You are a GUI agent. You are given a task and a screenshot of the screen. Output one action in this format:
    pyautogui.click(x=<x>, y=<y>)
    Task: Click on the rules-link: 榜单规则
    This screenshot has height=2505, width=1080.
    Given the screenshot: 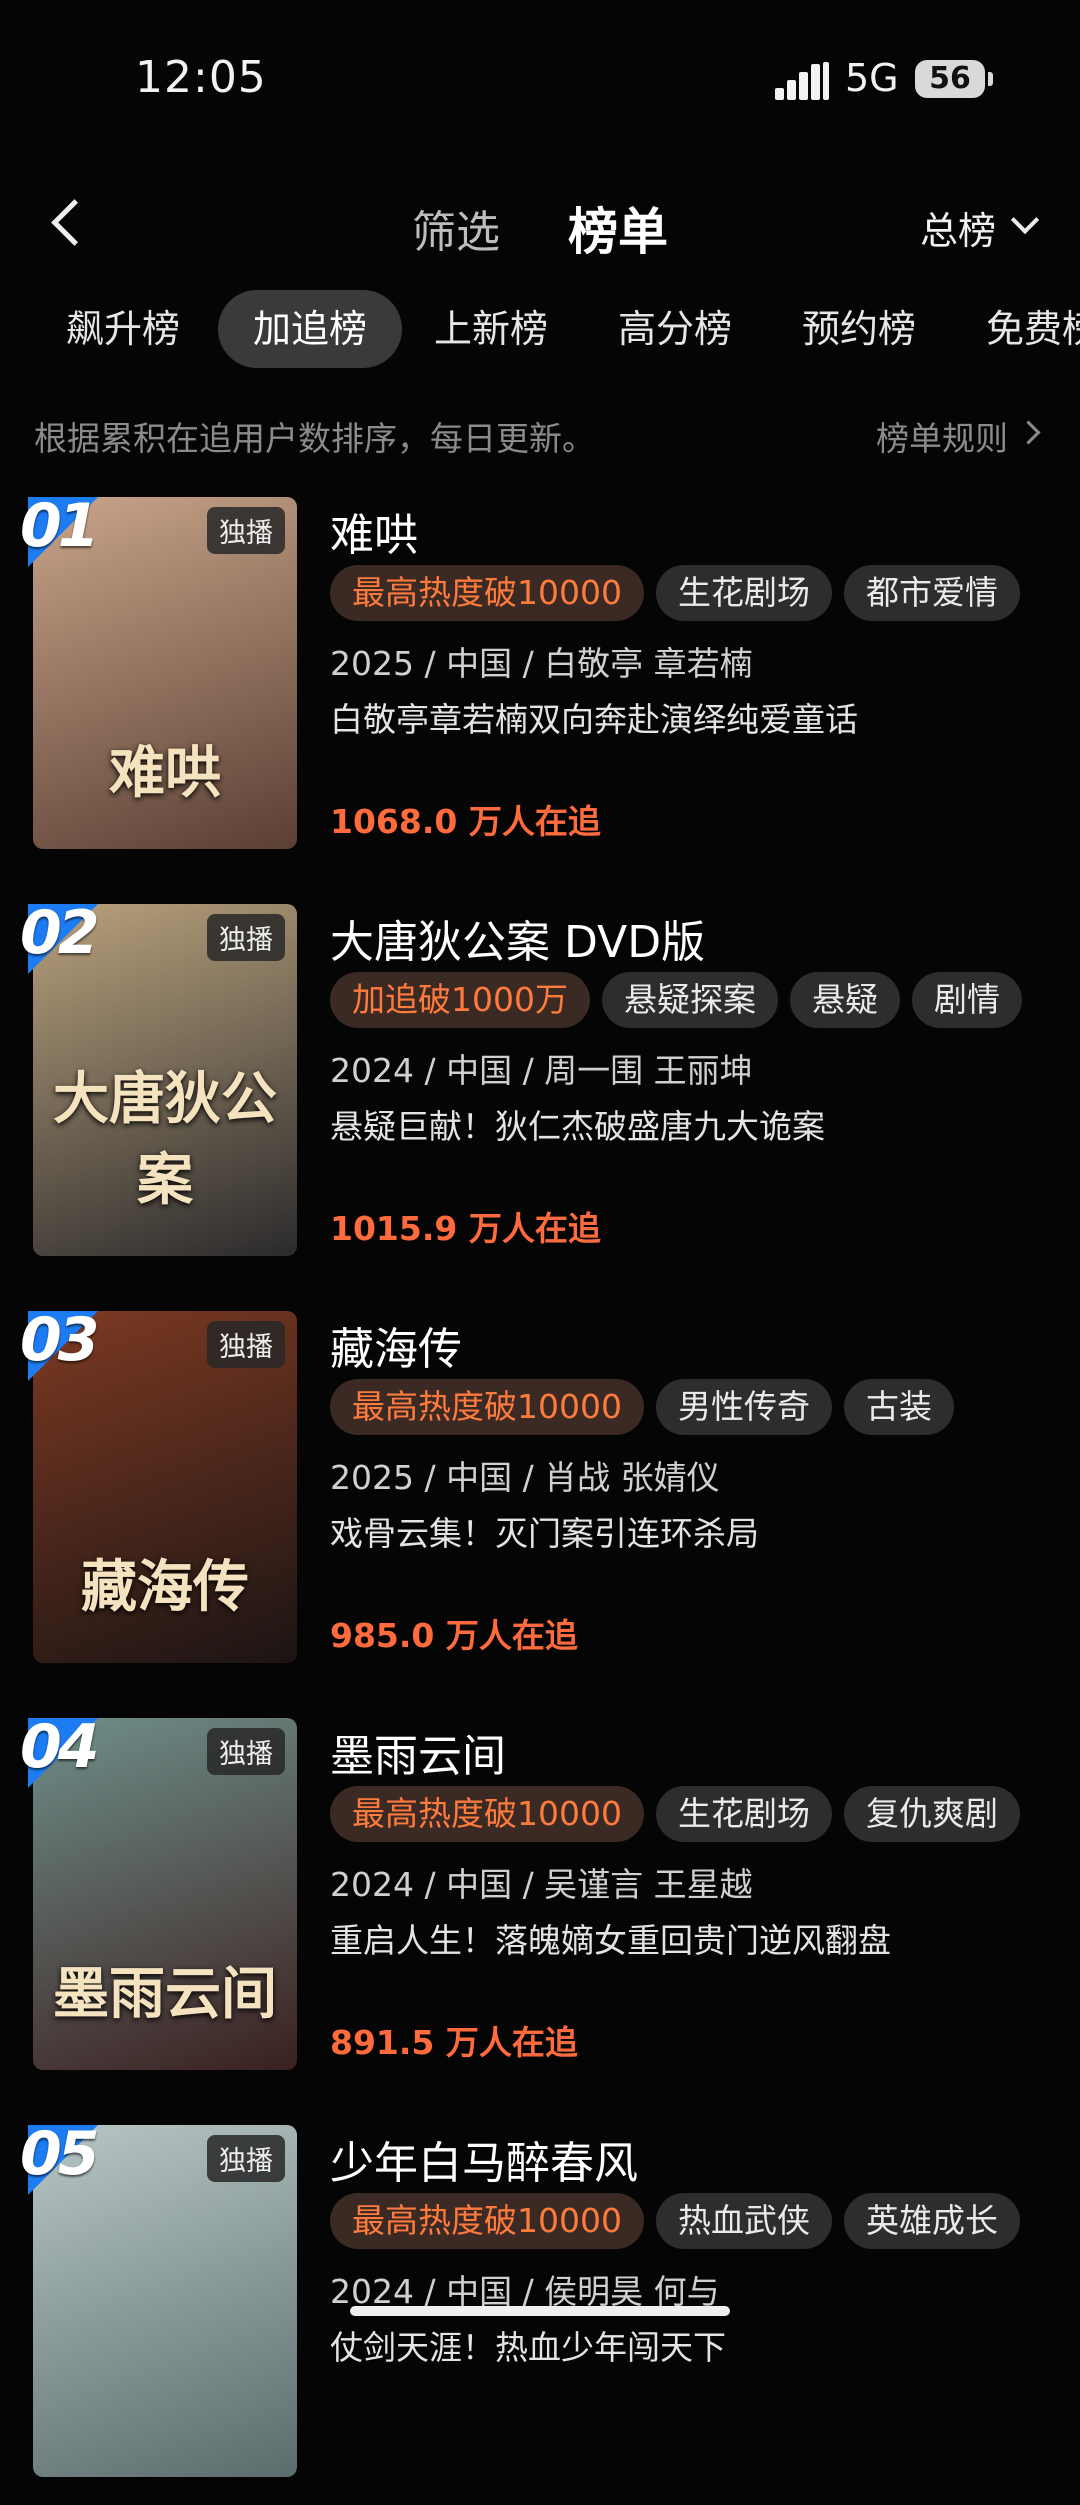 What is the action you would take?
    pyautogui.click(x=942, y=436)
    